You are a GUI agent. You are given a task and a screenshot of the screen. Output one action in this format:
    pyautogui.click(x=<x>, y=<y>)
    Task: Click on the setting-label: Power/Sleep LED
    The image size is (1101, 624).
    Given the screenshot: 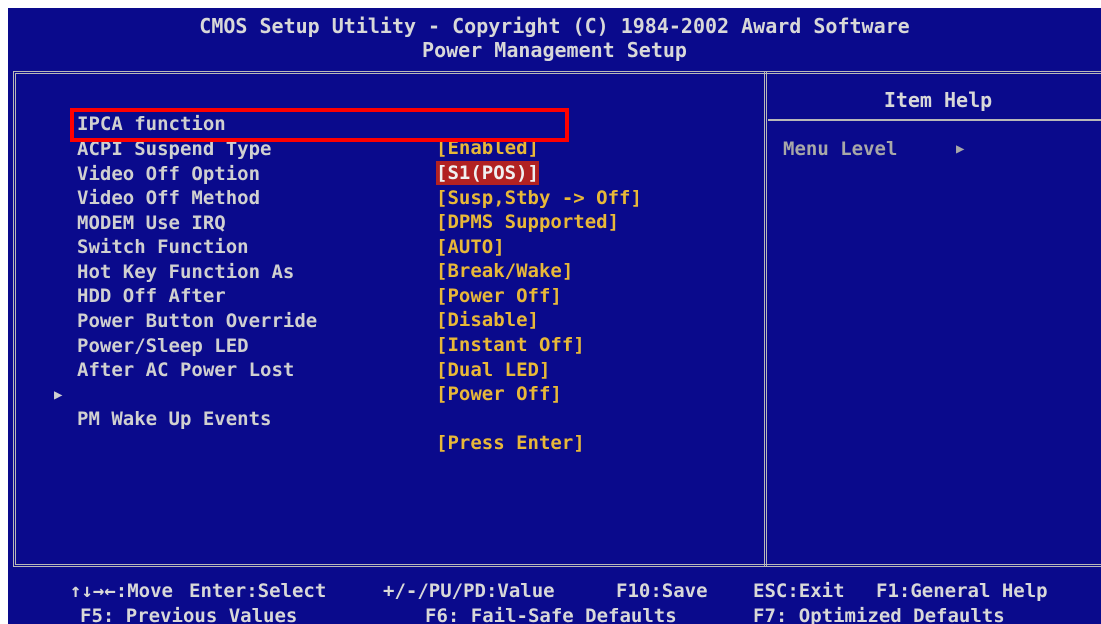 What is the action you would take?
    pyautogui.click(x=163, y=346)
    